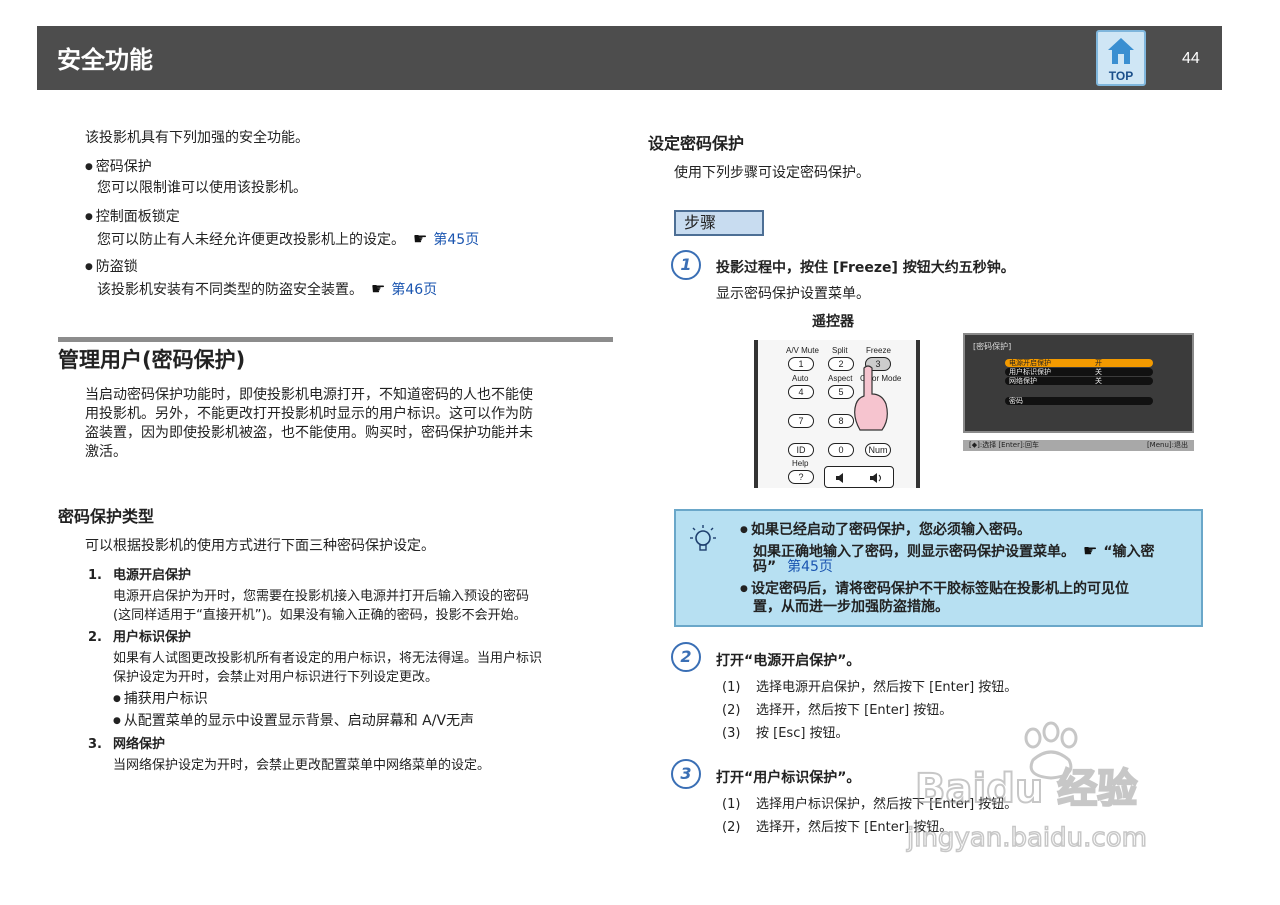 This screenshot has height=905, width=1280. What do you see at coordinates (1030, 372) in the screenshot?
I see `menu-row-label: 用户标识保护` at bounding box center [1030, 372].